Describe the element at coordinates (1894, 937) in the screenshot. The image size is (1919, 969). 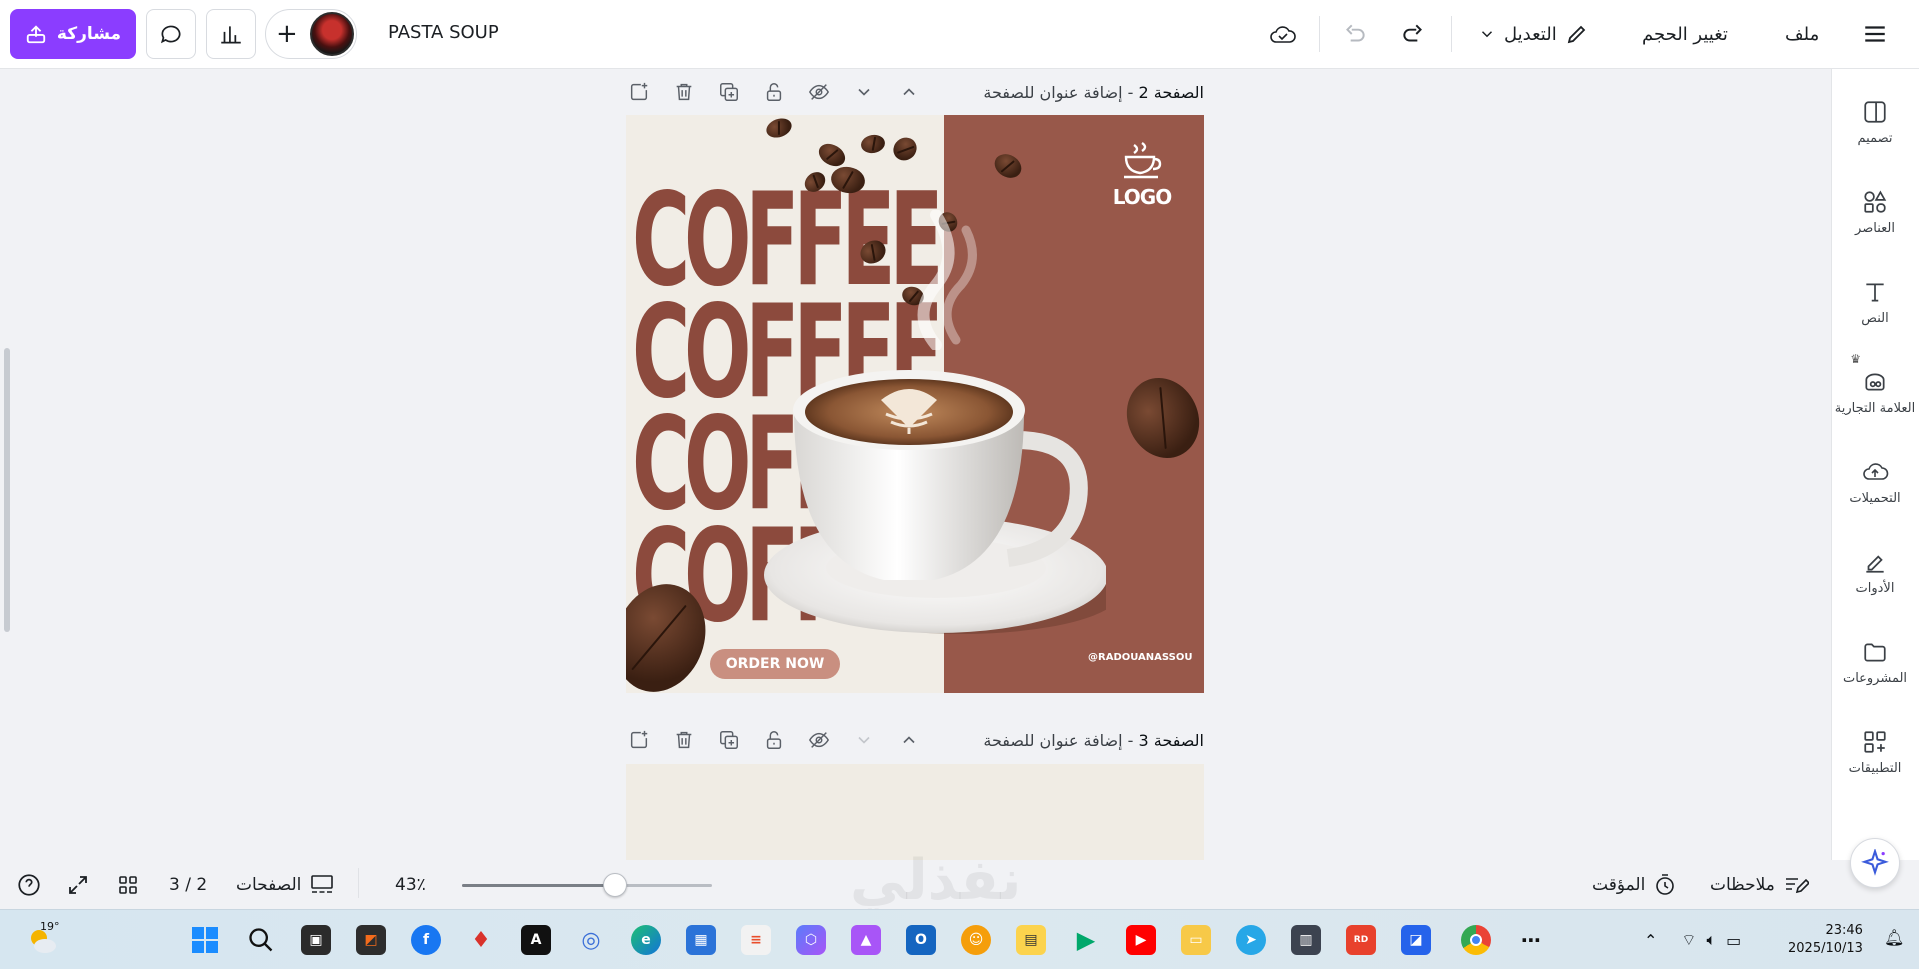
I see `notification-bell-icon: 🔔︎` at that location.